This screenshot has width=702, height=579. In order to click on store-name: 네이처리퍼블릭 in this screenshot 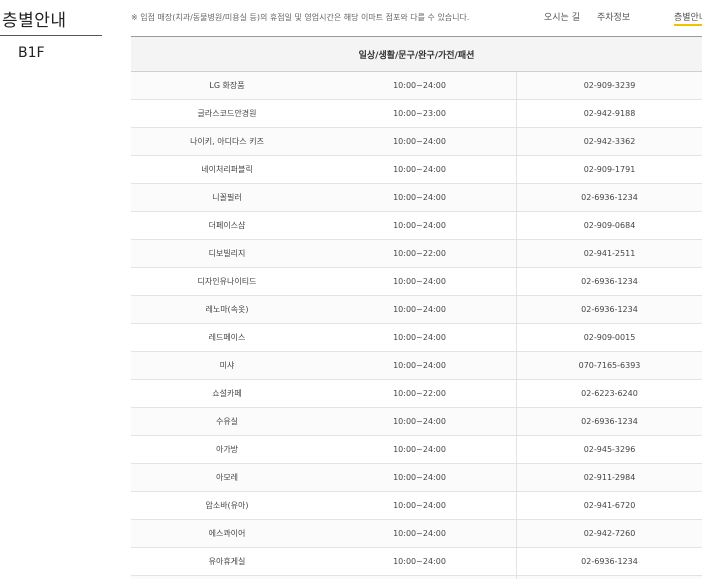, I will do `click(227, 169)`.